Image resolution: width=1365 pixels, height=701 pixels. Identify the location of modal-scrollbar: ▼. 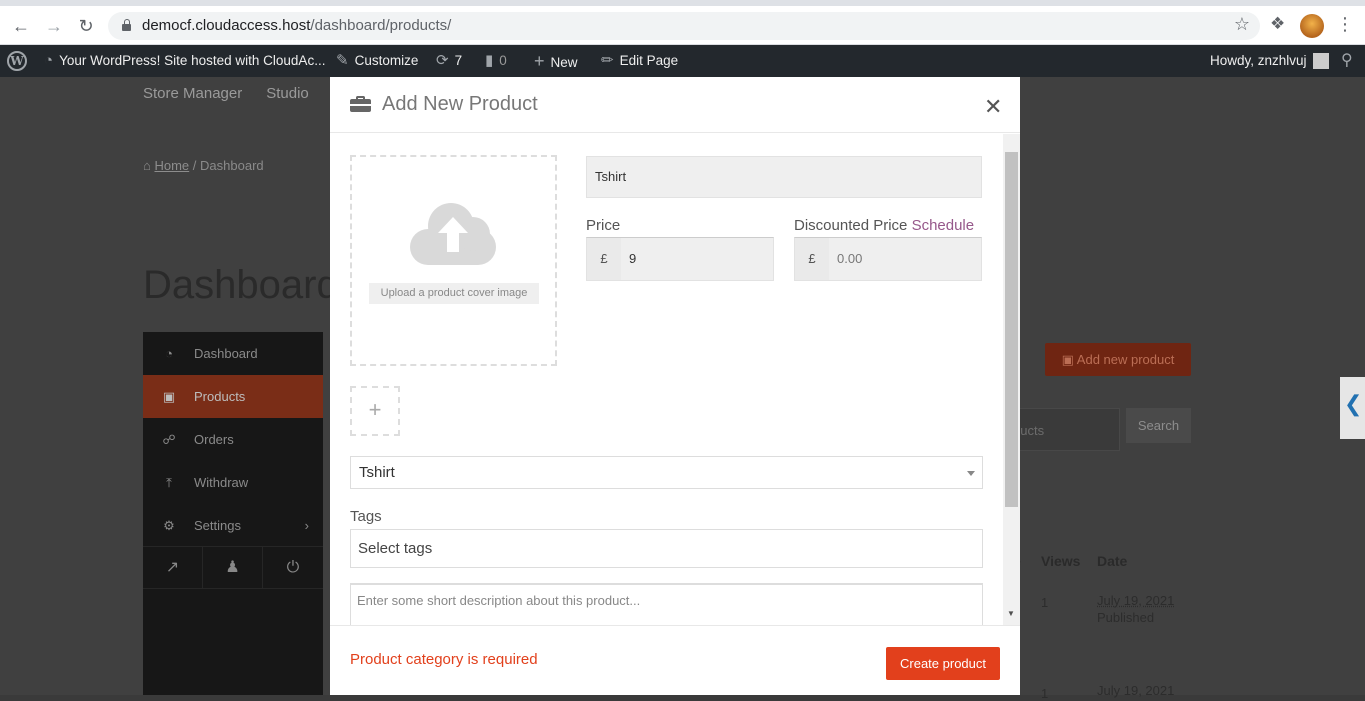
(1011, 379).